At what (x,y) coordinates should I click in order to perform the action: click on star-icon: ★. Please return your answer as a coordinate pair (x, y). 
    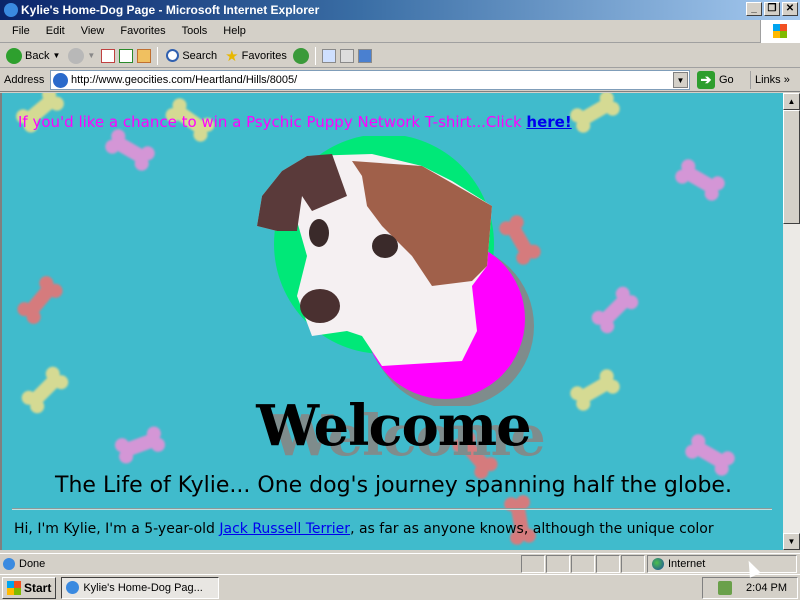
    Looking at the image, I should click on (232, 56).